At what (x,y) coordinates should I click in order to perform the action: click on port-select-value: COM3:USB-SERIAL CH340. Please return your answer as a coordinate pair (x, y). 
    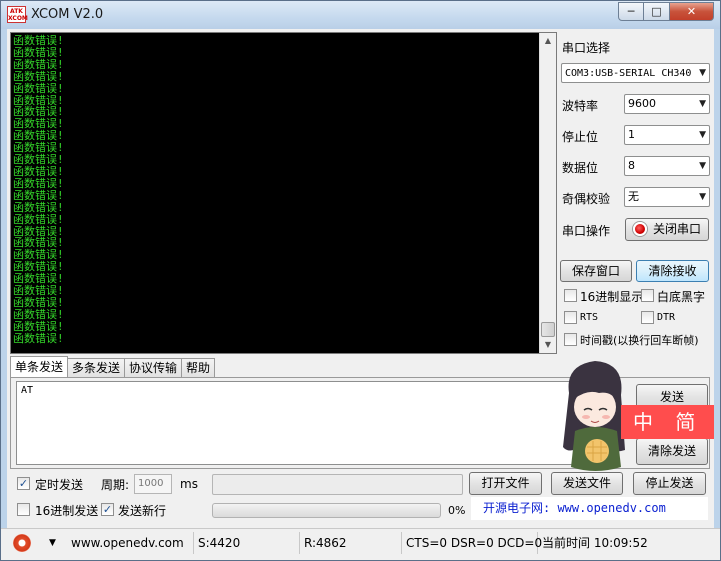
    Looking at the image, I should click on (628, 73).